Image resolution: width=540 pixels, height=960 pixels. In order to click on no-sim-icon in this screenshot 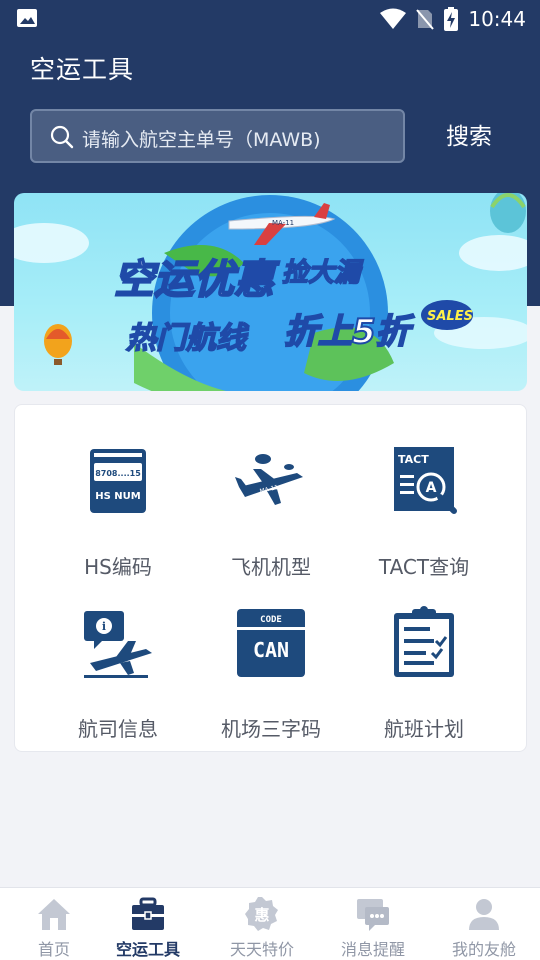, I will do `click(425, 19)`.